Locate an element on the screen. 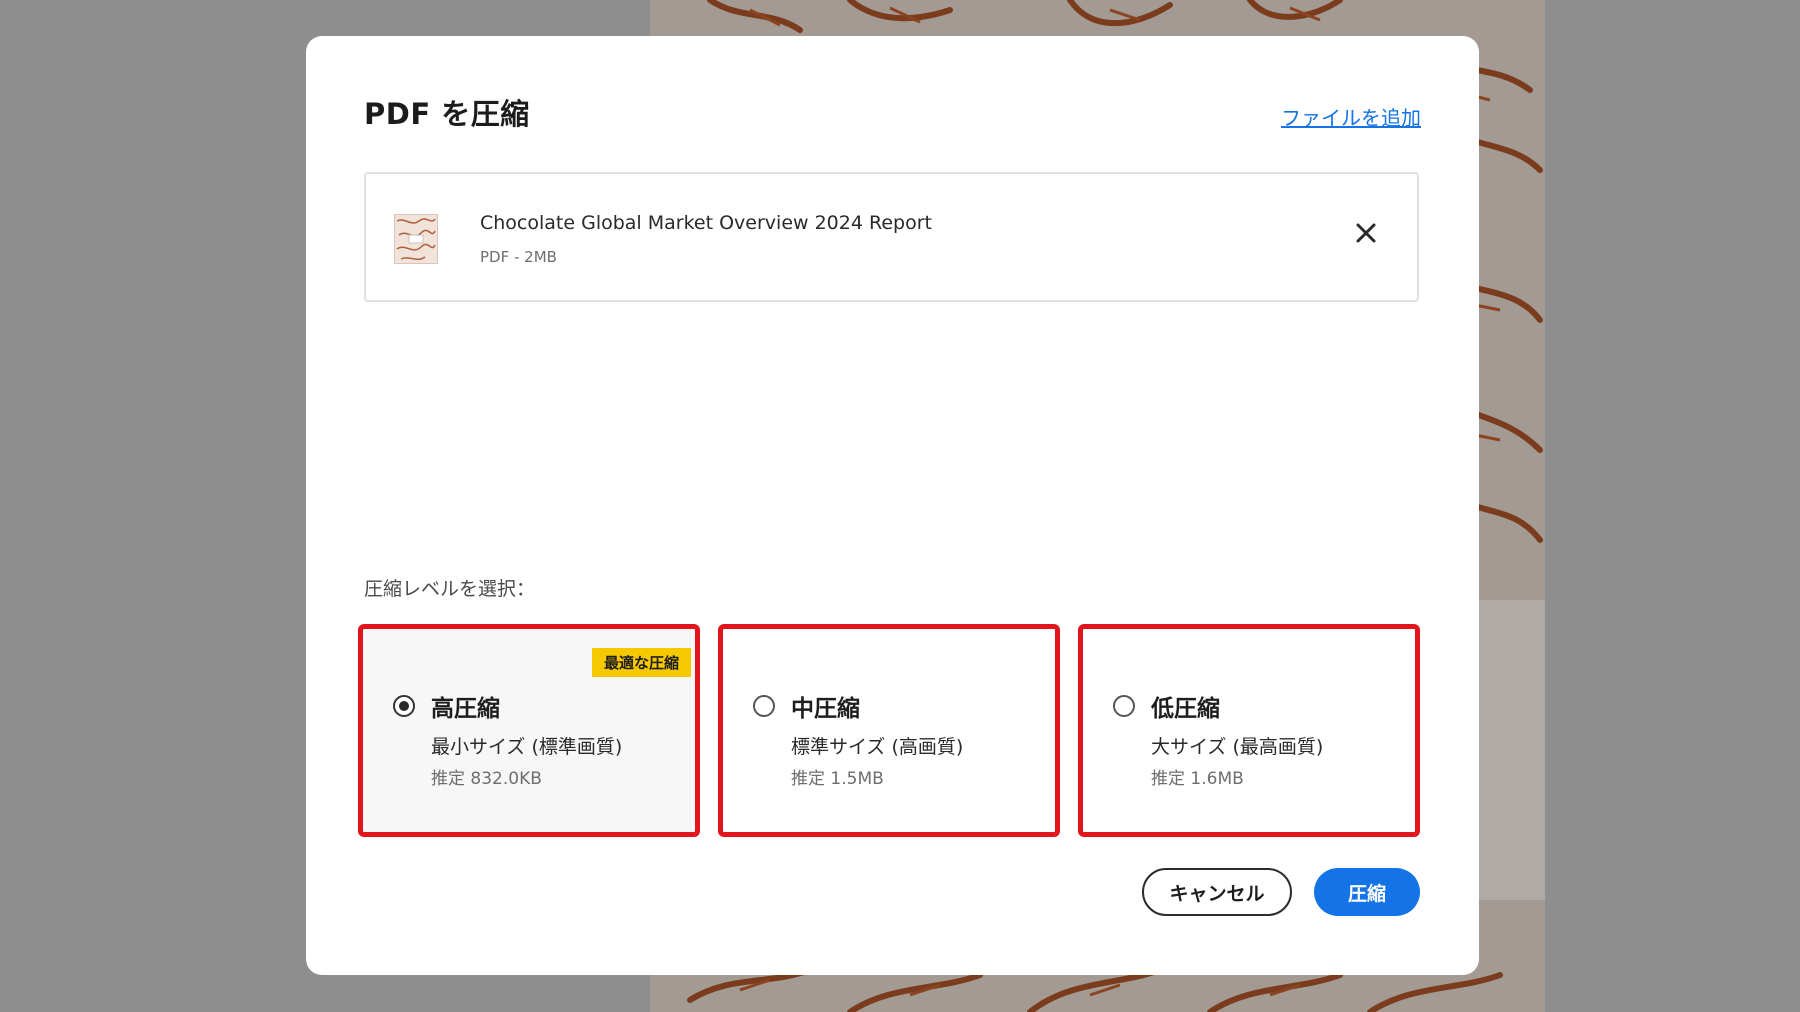 This screenshot has height=1012, width=1800. pdf-thumbnail-icon is located at coordinates (416, 239).